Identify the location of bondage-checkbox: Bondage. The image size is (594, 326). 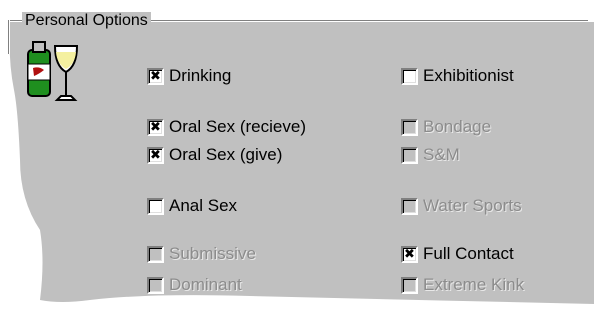
(446, 127).